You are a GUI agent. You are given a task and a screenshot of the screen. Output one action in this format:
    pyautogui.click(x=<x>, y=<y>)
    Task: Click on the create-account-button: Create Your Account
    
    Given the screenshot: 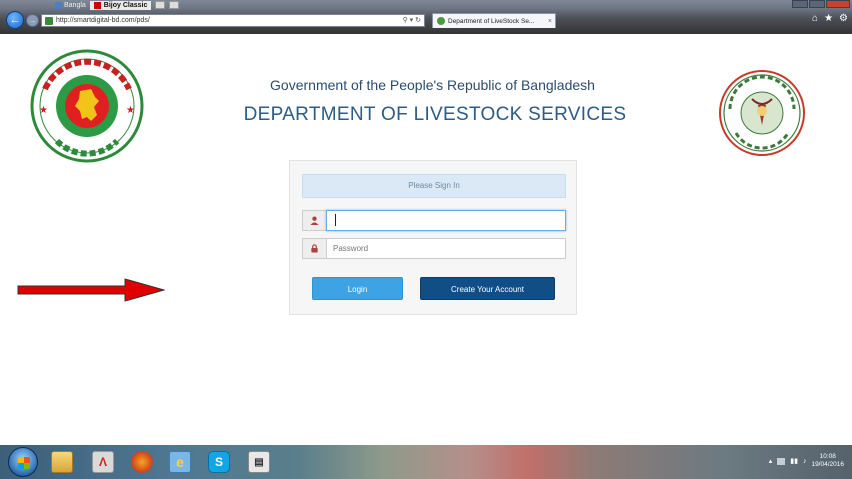 What is the action you would take?
    pyautogui.click(x=487, y=288)
    